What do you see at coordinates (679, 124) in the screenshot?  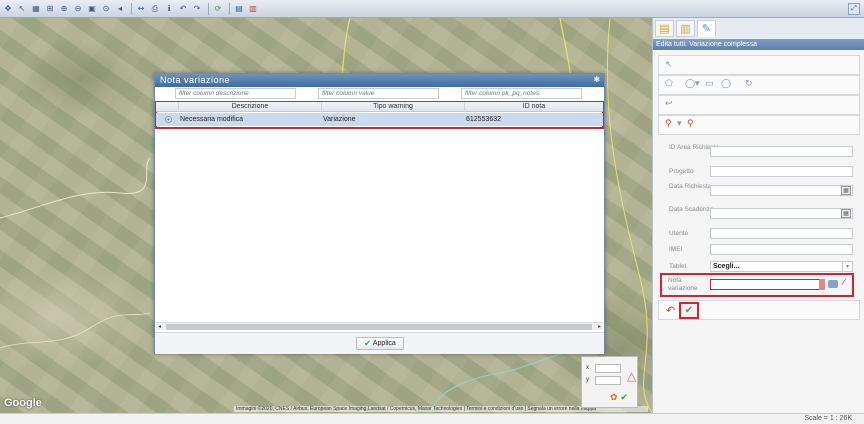 I see `pin-dropdown-icon: ▾` at bounding box center [679, 124].